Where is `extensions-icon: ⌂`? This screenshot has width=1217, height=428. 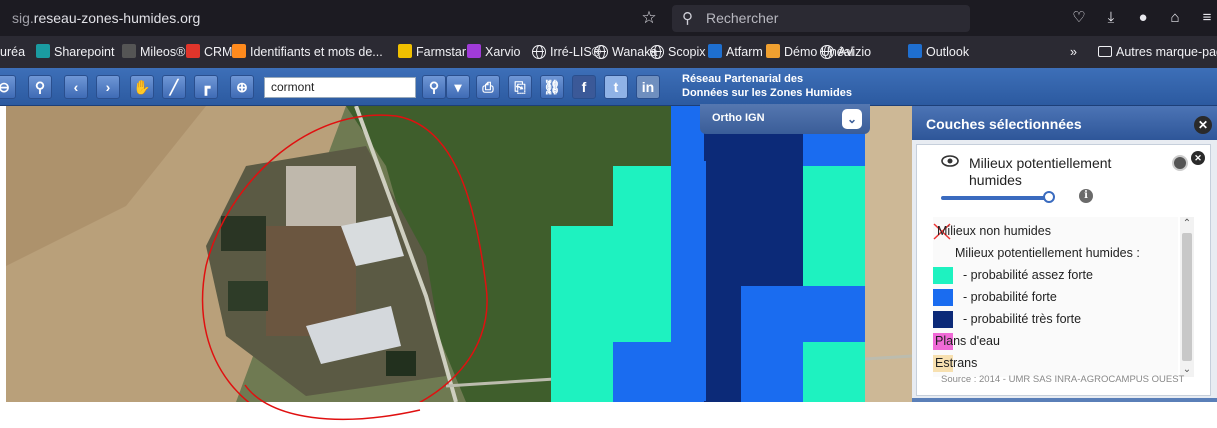
extensions-icon: ⌂ is located at coordinates (1175, 18).